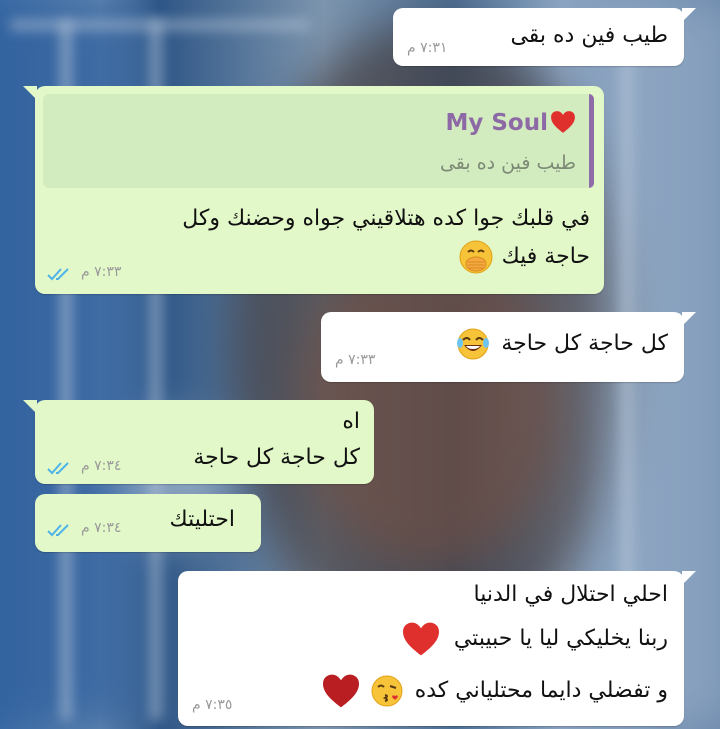 This screenshot has height=729, width=720. I want to click on face-with-tears-of-joy-icon, so click(473, 344).